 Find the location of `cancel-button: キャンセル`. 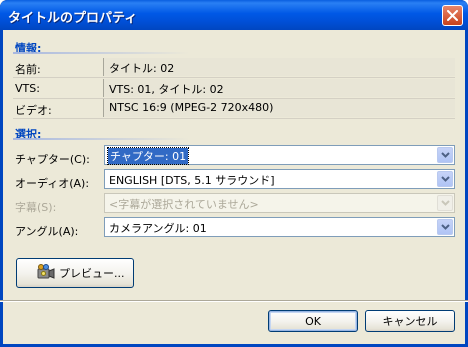

cancel-button: キャンセル is located at coordinates (410, 321).